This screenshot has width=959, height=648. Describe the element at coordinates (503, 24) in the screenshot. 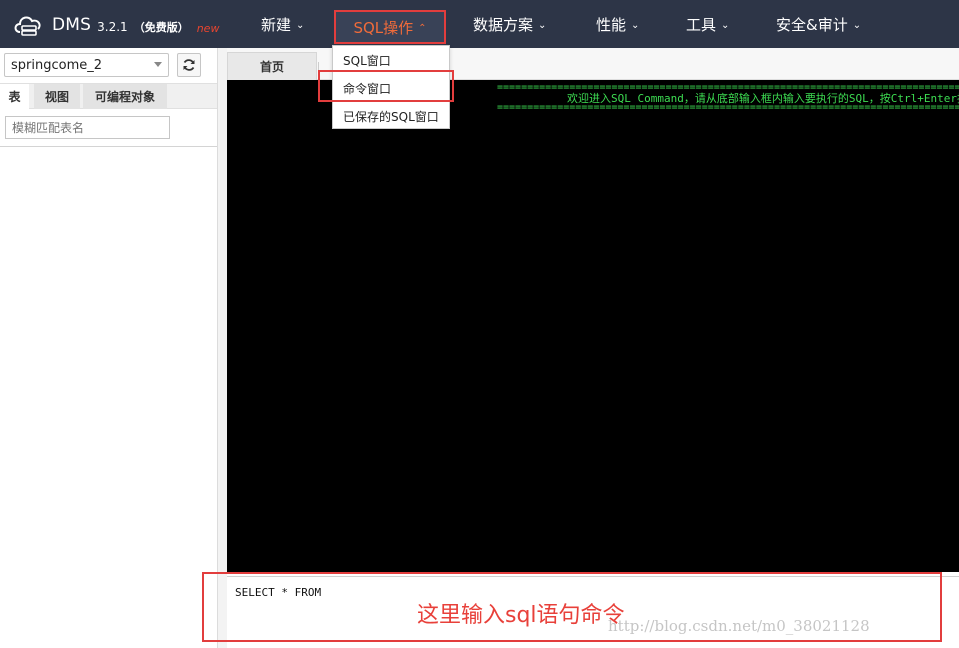

I see `nav-schema-label: 数据方案` at that location.